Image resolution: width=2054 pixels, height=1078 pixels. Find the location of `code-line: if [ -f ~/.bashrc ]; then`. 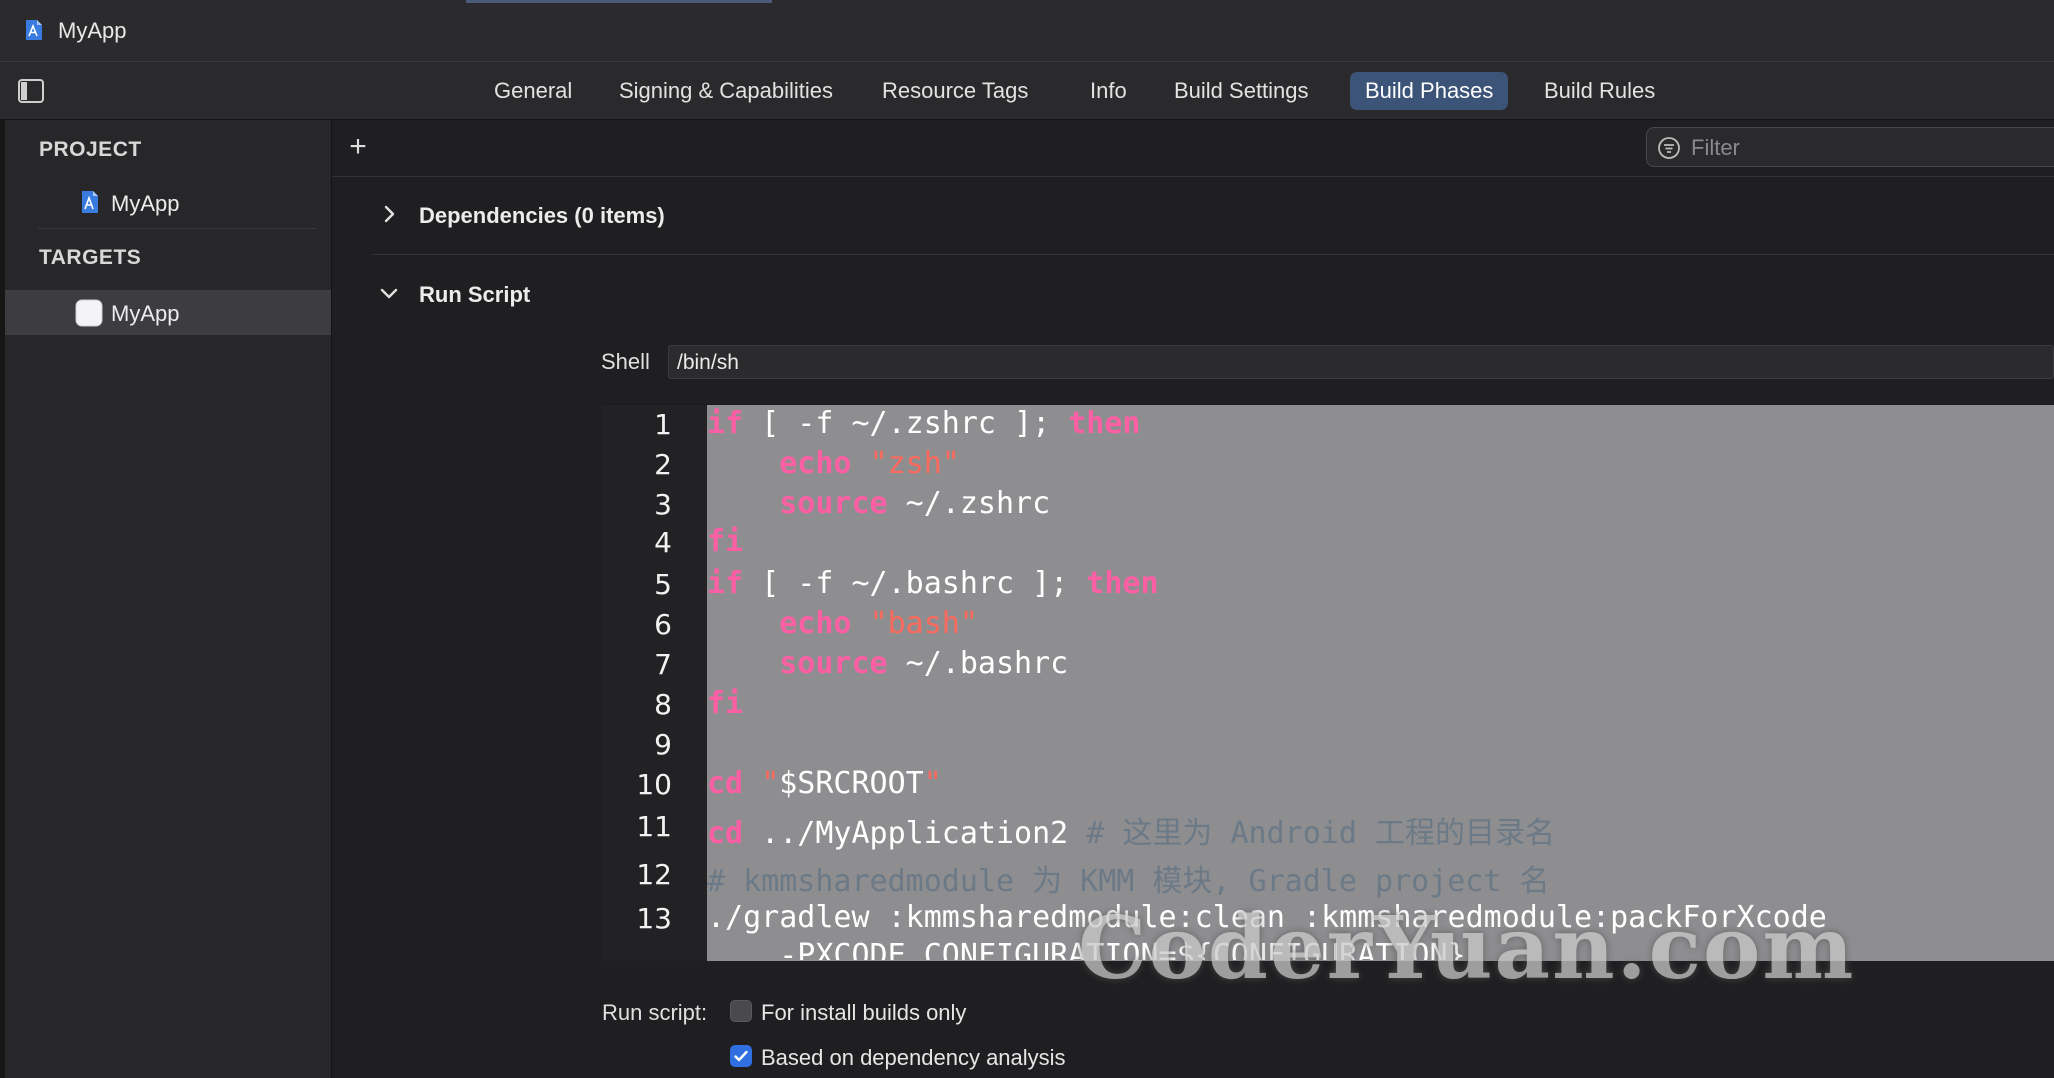

code-line: if [ -f ~/.bashrc ]; then is located at coordinates (933, 583).